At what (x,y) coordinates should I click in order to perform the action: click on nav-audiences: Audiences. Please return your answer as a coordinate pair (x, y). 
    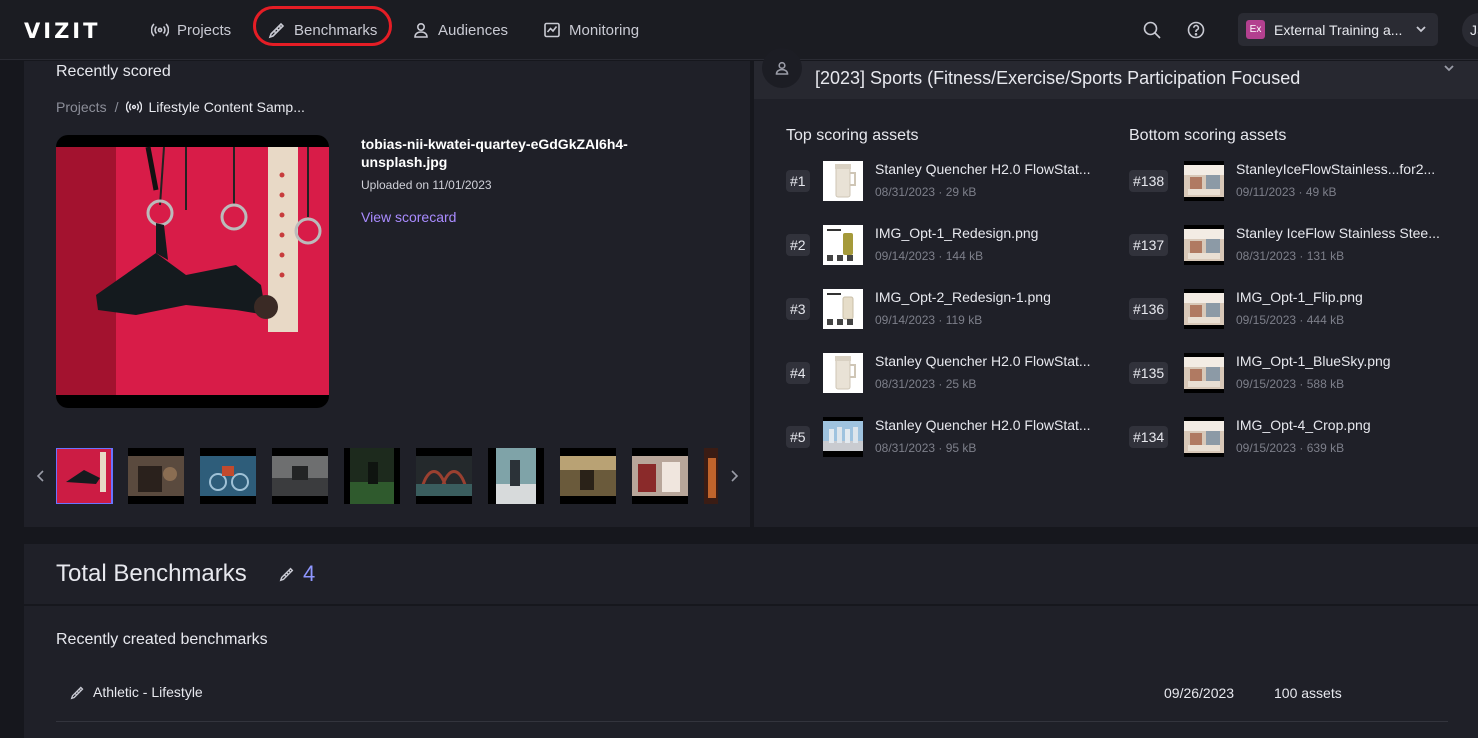
    Looking at the image, I should click on (460, 30).